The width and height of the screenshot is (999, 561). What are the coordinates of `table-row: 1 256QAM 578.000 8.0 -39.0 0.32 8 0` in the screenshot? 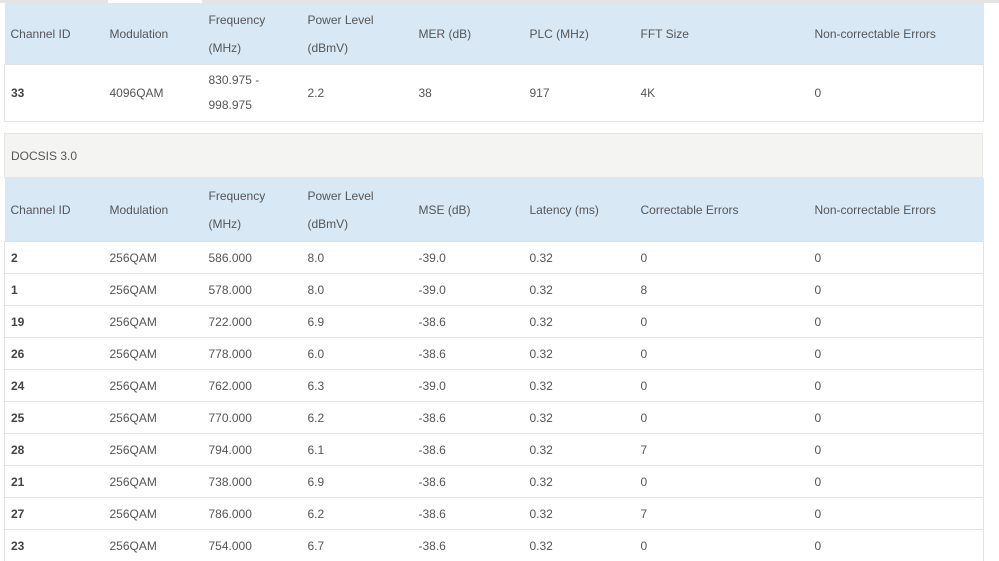 It's located at (494, 289).